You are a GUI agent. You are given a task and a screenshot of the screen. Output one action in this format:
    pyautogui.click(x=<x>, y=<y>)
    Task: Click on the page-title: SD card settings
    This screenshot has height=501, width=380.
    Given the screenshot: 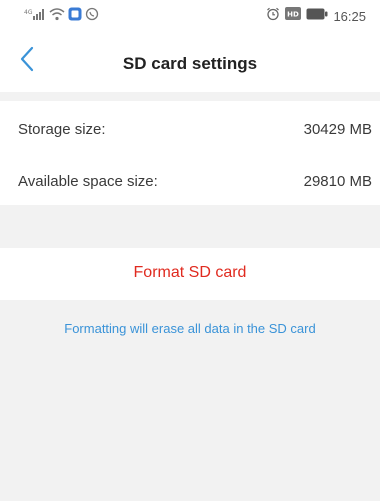 What is the action you would take?
    pyautogui.click(x=190, y=63)
    